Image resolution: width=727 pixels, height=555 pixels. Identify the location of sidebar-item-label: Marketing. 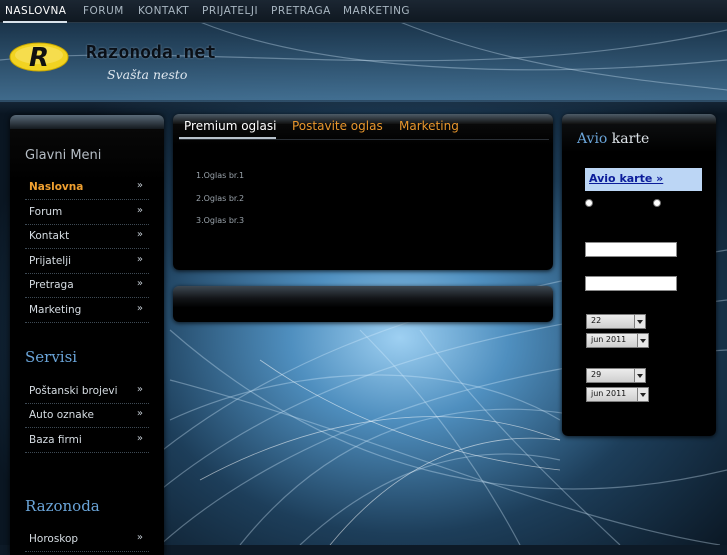
(55, 310).